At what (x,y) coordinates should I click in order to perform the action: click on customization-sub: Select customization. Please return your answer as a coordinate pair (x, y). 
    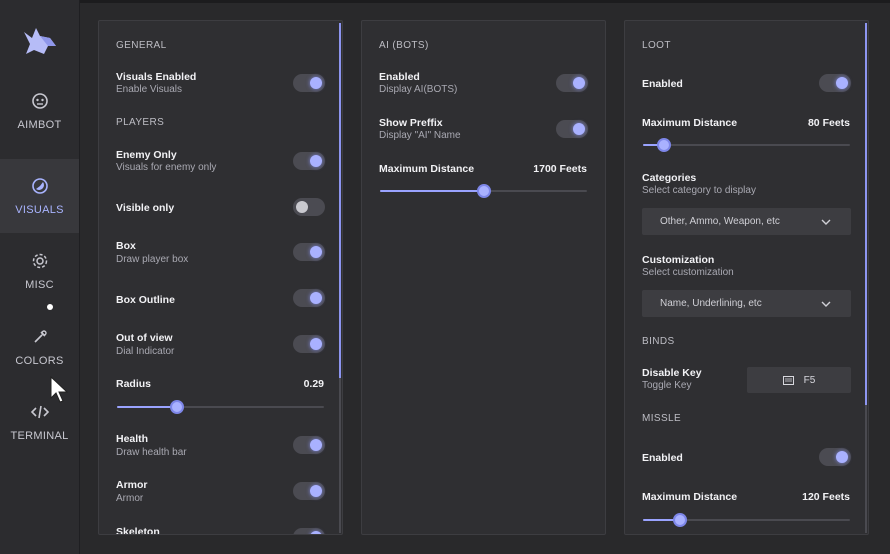
    Looking at the image, I should click on (688, 272).